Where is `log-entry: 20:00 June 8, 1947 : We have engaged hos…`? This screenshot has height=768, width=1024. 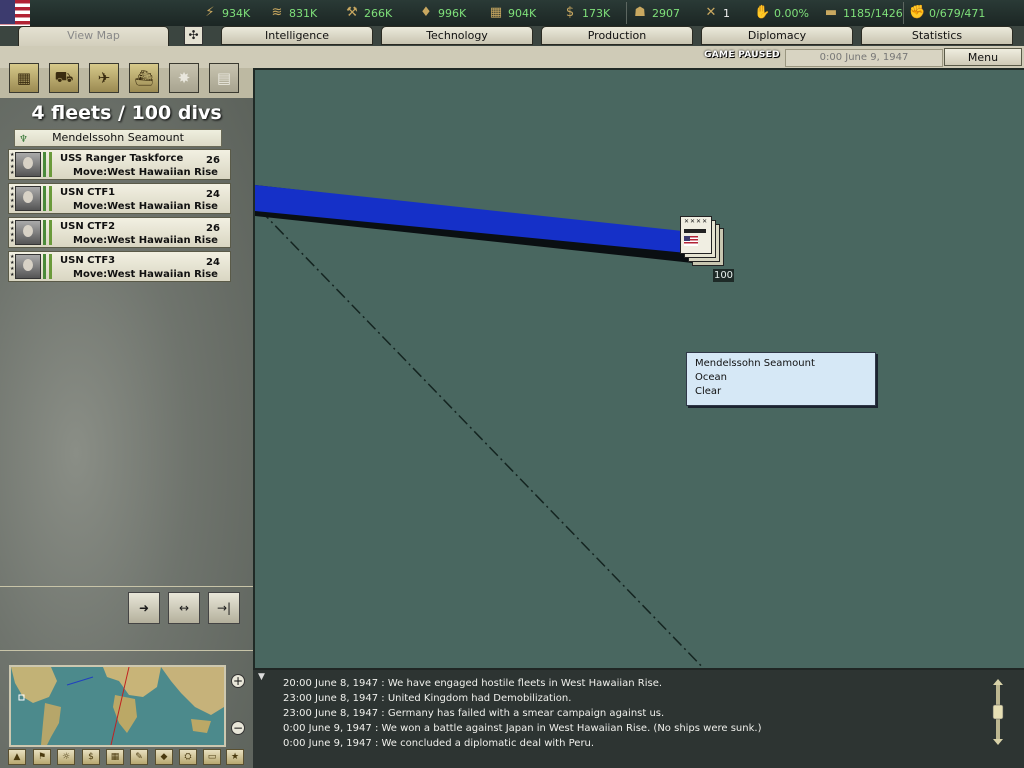 log-entry: 20:00 June 8, 1947 : We have engaged hos… is located at coordinates (633, 683).